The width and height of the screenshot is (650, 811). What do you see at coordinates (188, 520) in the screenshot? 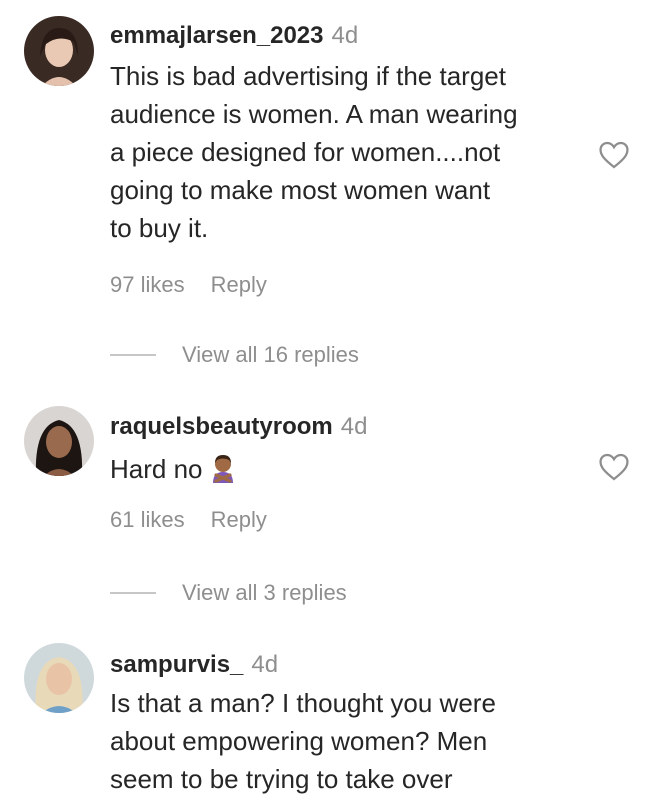
I see `comment-meta: 61 likes Reply` at bounding box center [188, 520].